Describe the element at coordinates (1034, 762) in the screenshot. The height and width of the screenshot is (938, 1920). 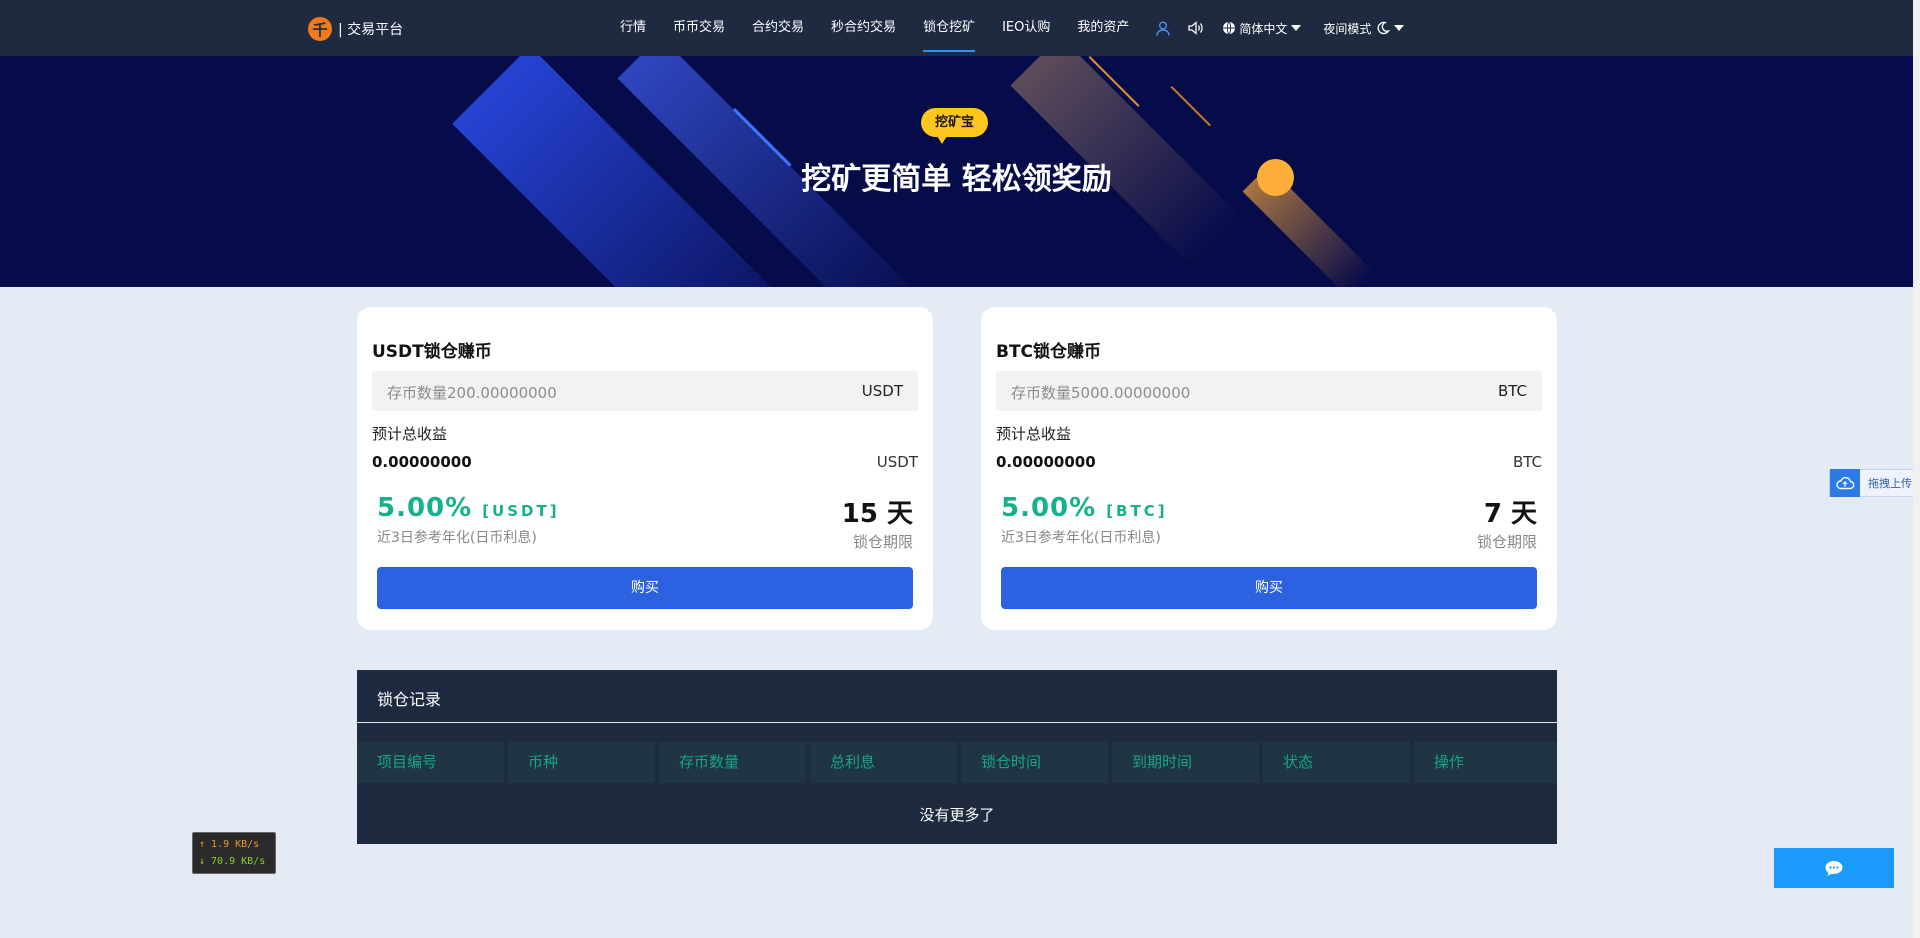
I see `column-header: 锁仓时间` at that location.